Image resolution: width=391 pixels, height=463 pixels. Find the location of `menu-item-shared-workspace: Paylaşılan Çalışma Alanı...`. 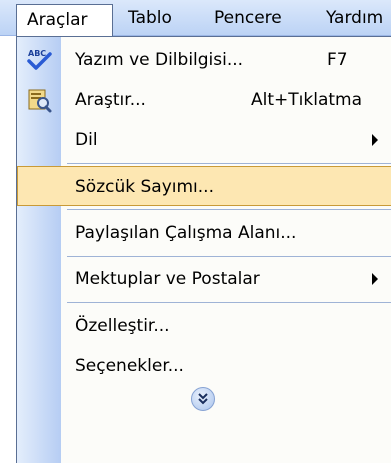

menu-item-shared-workspace: Paylaşılan Çalışma Alanı... is located at coordinates (204, 233).